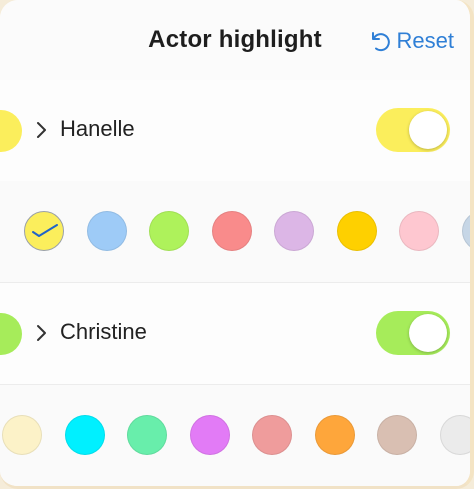 Image resolution: width=474 pixels, height=489 pixels. What do you see at coordinates (97, 128) in the screenshot?
I see `actor-name: Hanelle` at bounding box center [97, 128].